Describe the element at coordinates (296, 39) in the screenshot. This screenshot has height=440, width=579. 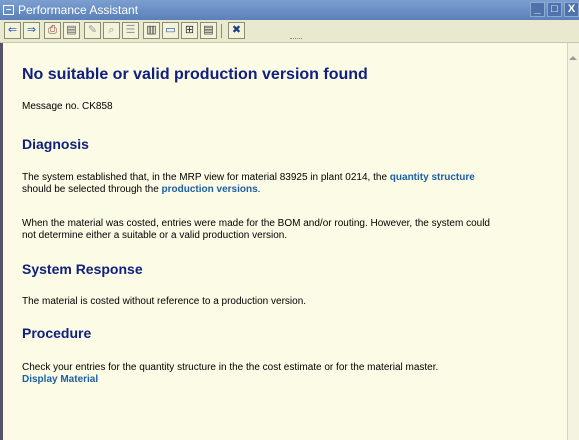
I see `toolbar-grip` at that location.